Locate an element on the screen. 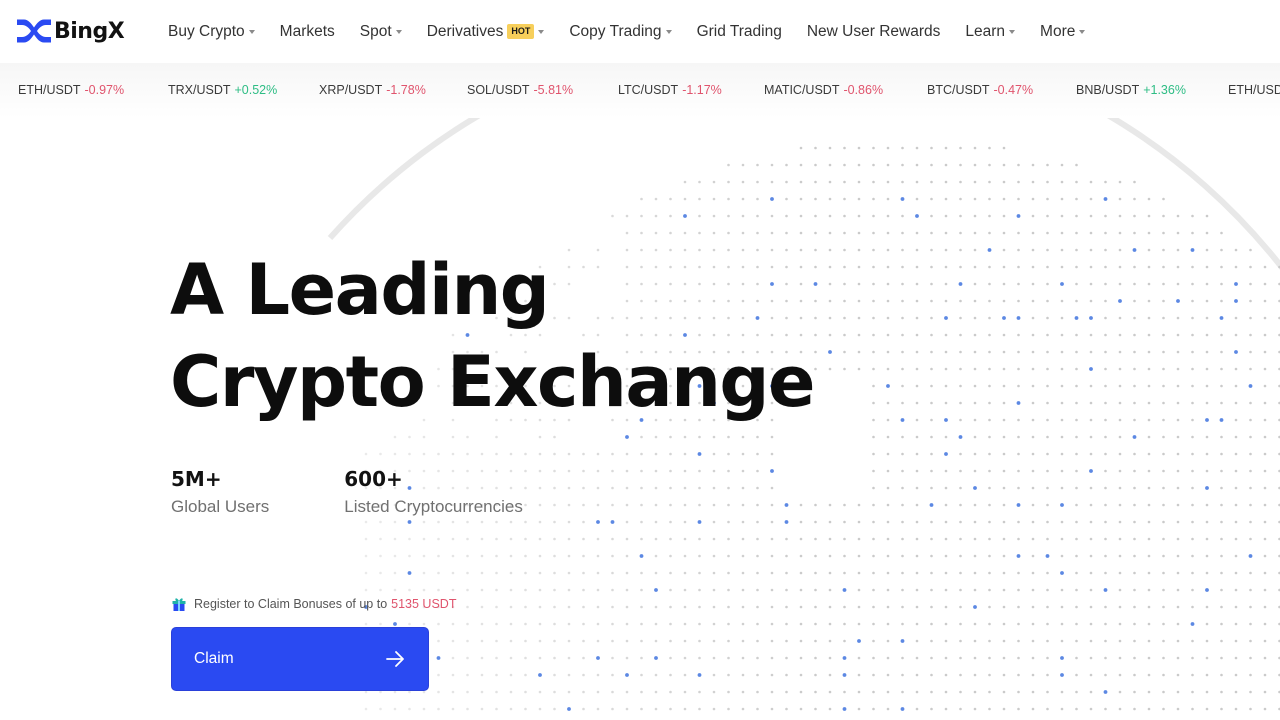 The width and height of the screenshot is (1280, 720). nav-label: More is located at coordinates (1058, 31).